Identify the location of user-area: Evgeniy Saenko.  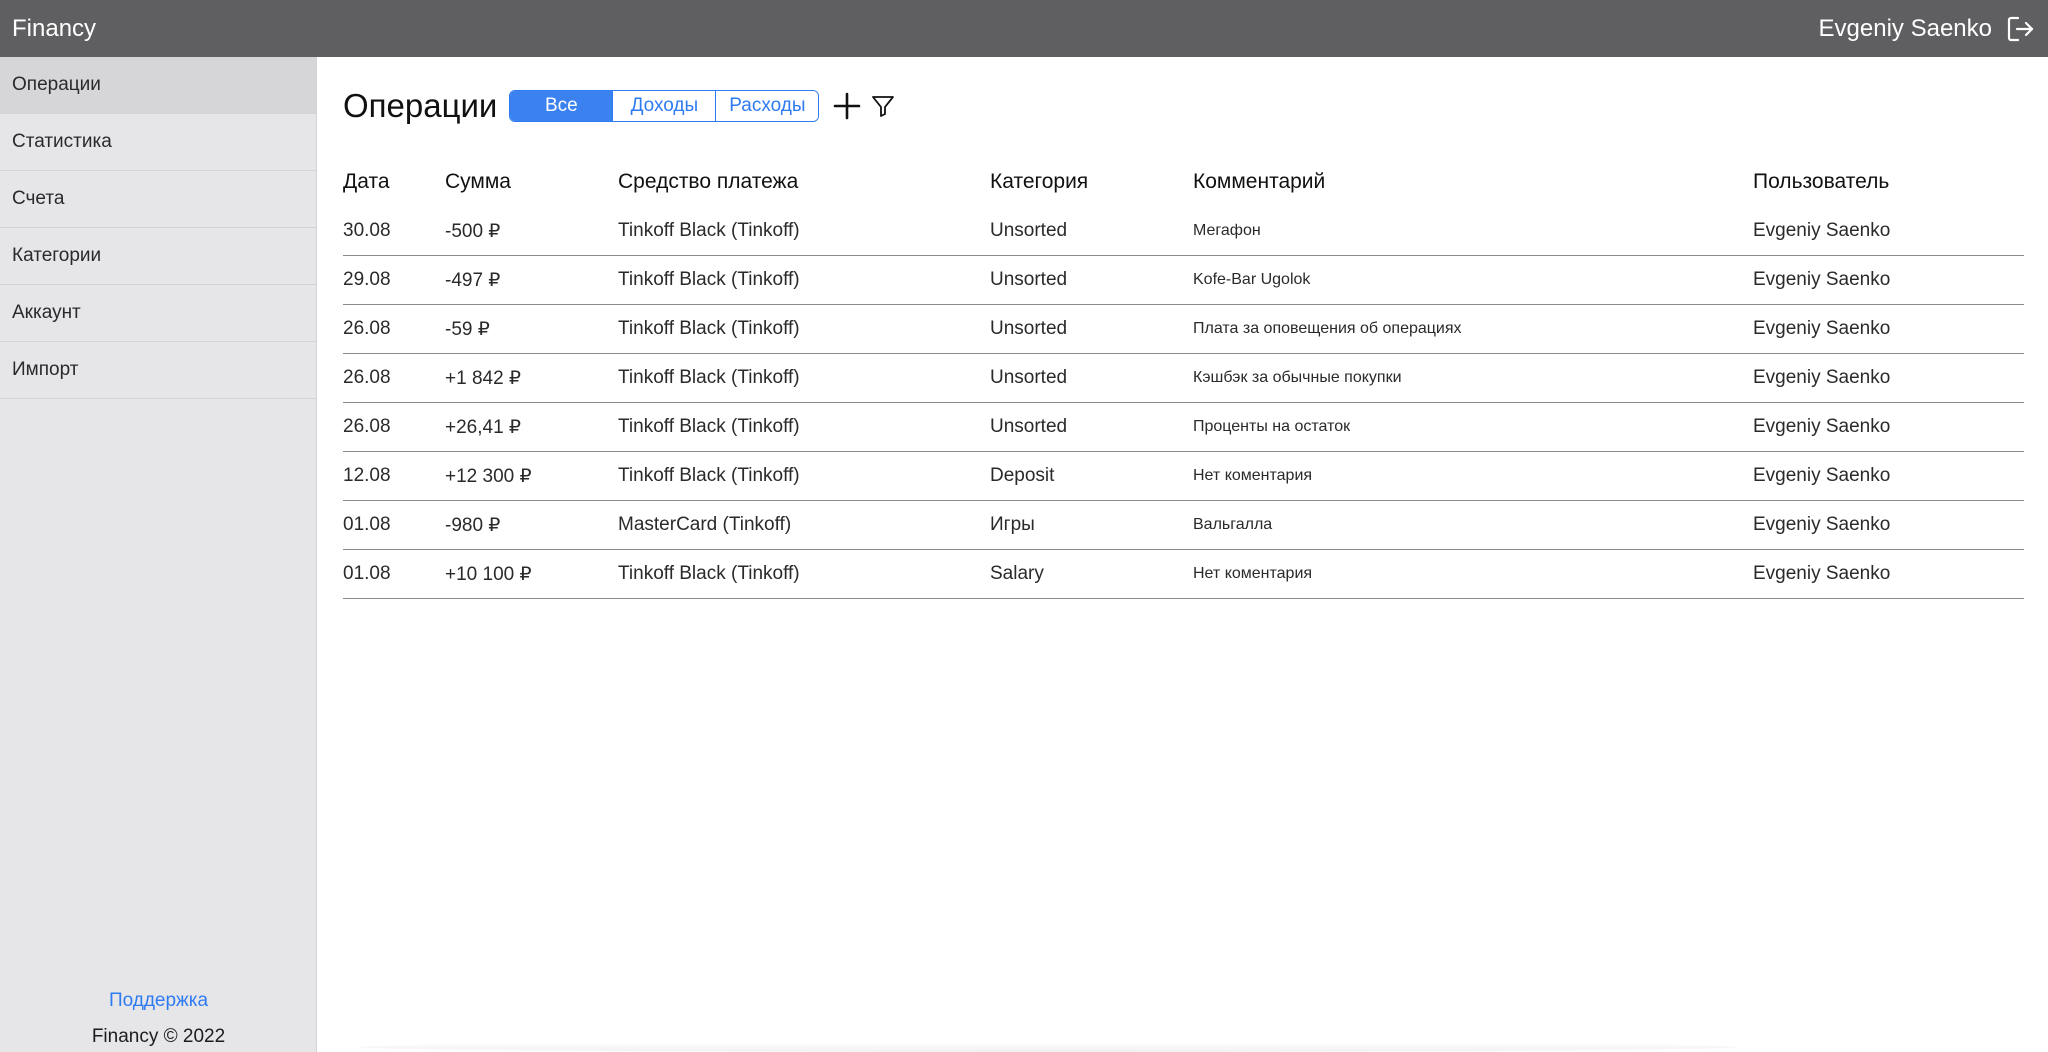
(1927, 29).